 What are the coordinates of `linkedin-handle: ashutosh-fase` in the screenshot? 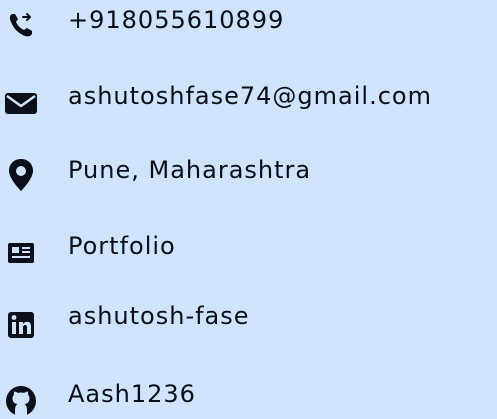 It's located at (159, 316).